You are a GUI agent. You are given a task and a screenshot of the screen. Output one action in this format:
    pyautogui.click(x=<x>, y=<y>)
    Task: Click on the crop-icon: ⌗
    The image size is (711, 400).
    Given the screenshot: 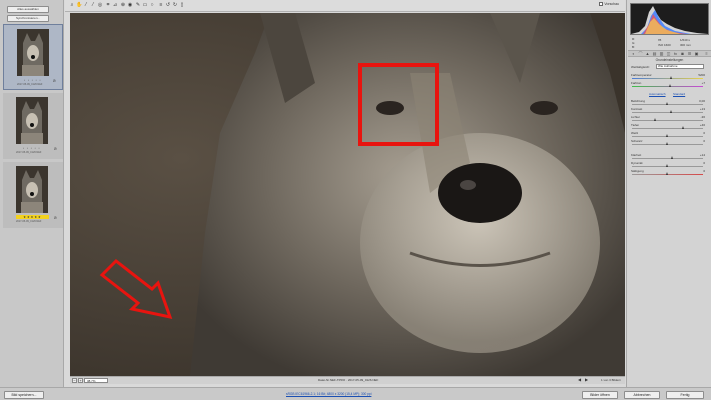 What is the action you would take?
    pyautogui.click(x=108, y=5)
    